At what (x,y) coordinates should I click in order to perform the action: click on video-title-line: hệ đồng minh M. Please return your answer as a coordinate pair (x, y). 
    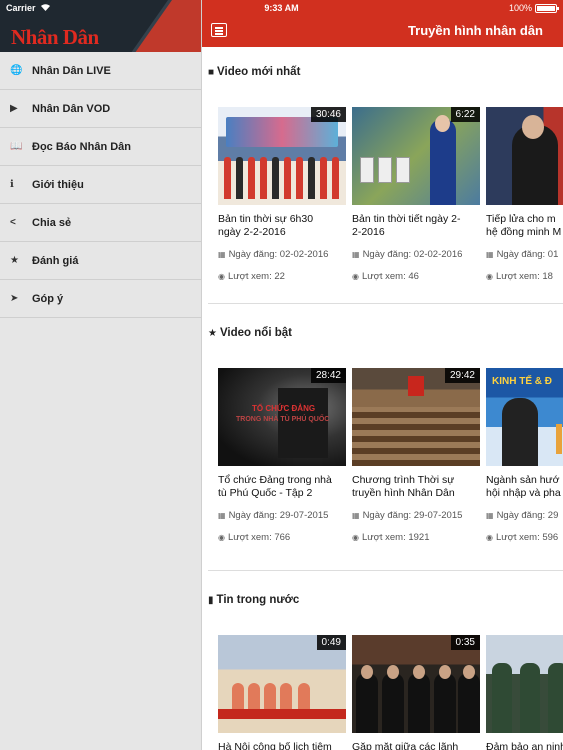
    Looking at the image, I should click on (524, 232).